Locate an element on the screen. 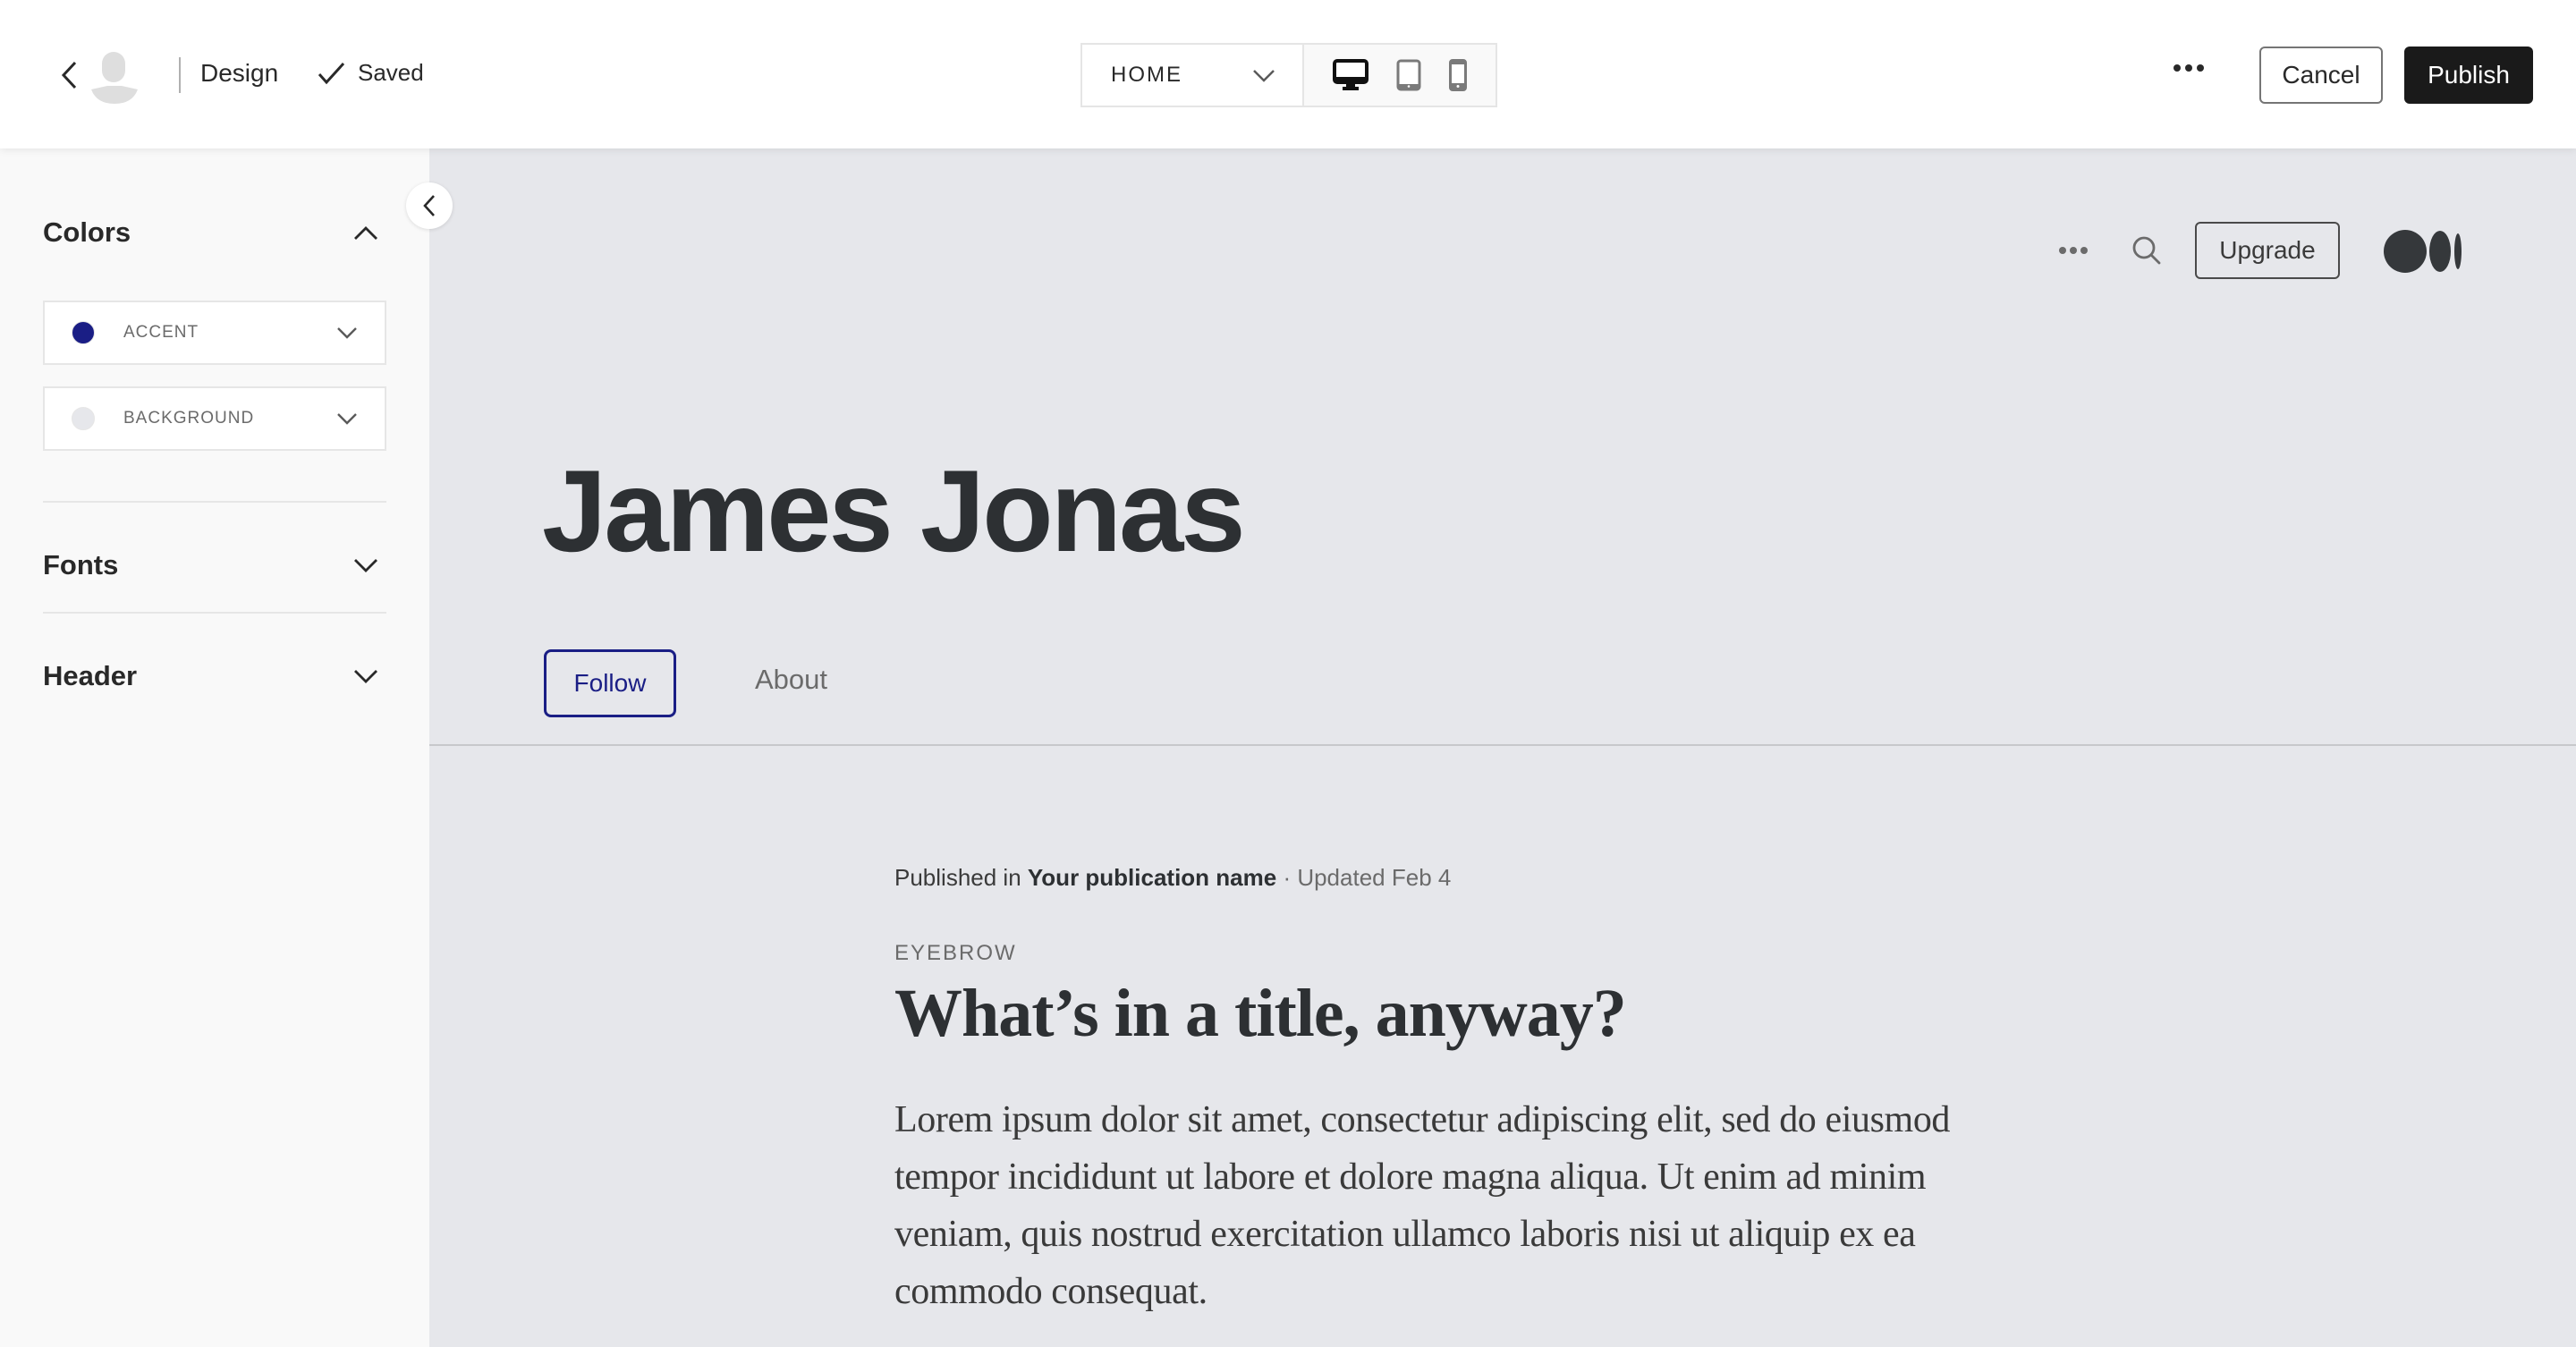 This screenshot has width=2576, height=1347. publication-name-link: Your publication name is located at coordinates (1152, 877).